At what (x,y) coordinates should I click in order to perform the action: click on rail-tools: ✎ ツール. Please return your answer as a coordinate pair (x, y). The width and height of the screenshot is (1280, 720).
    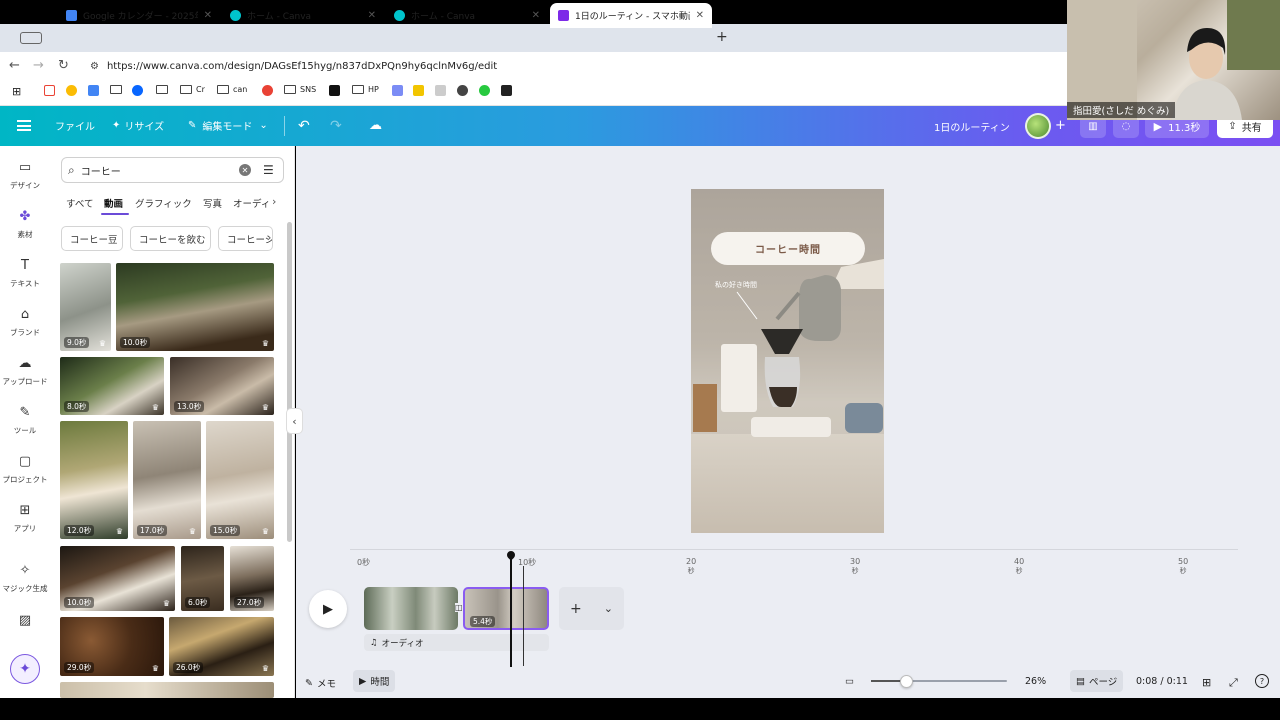
    Looking at the image, I should click on (25, 420).